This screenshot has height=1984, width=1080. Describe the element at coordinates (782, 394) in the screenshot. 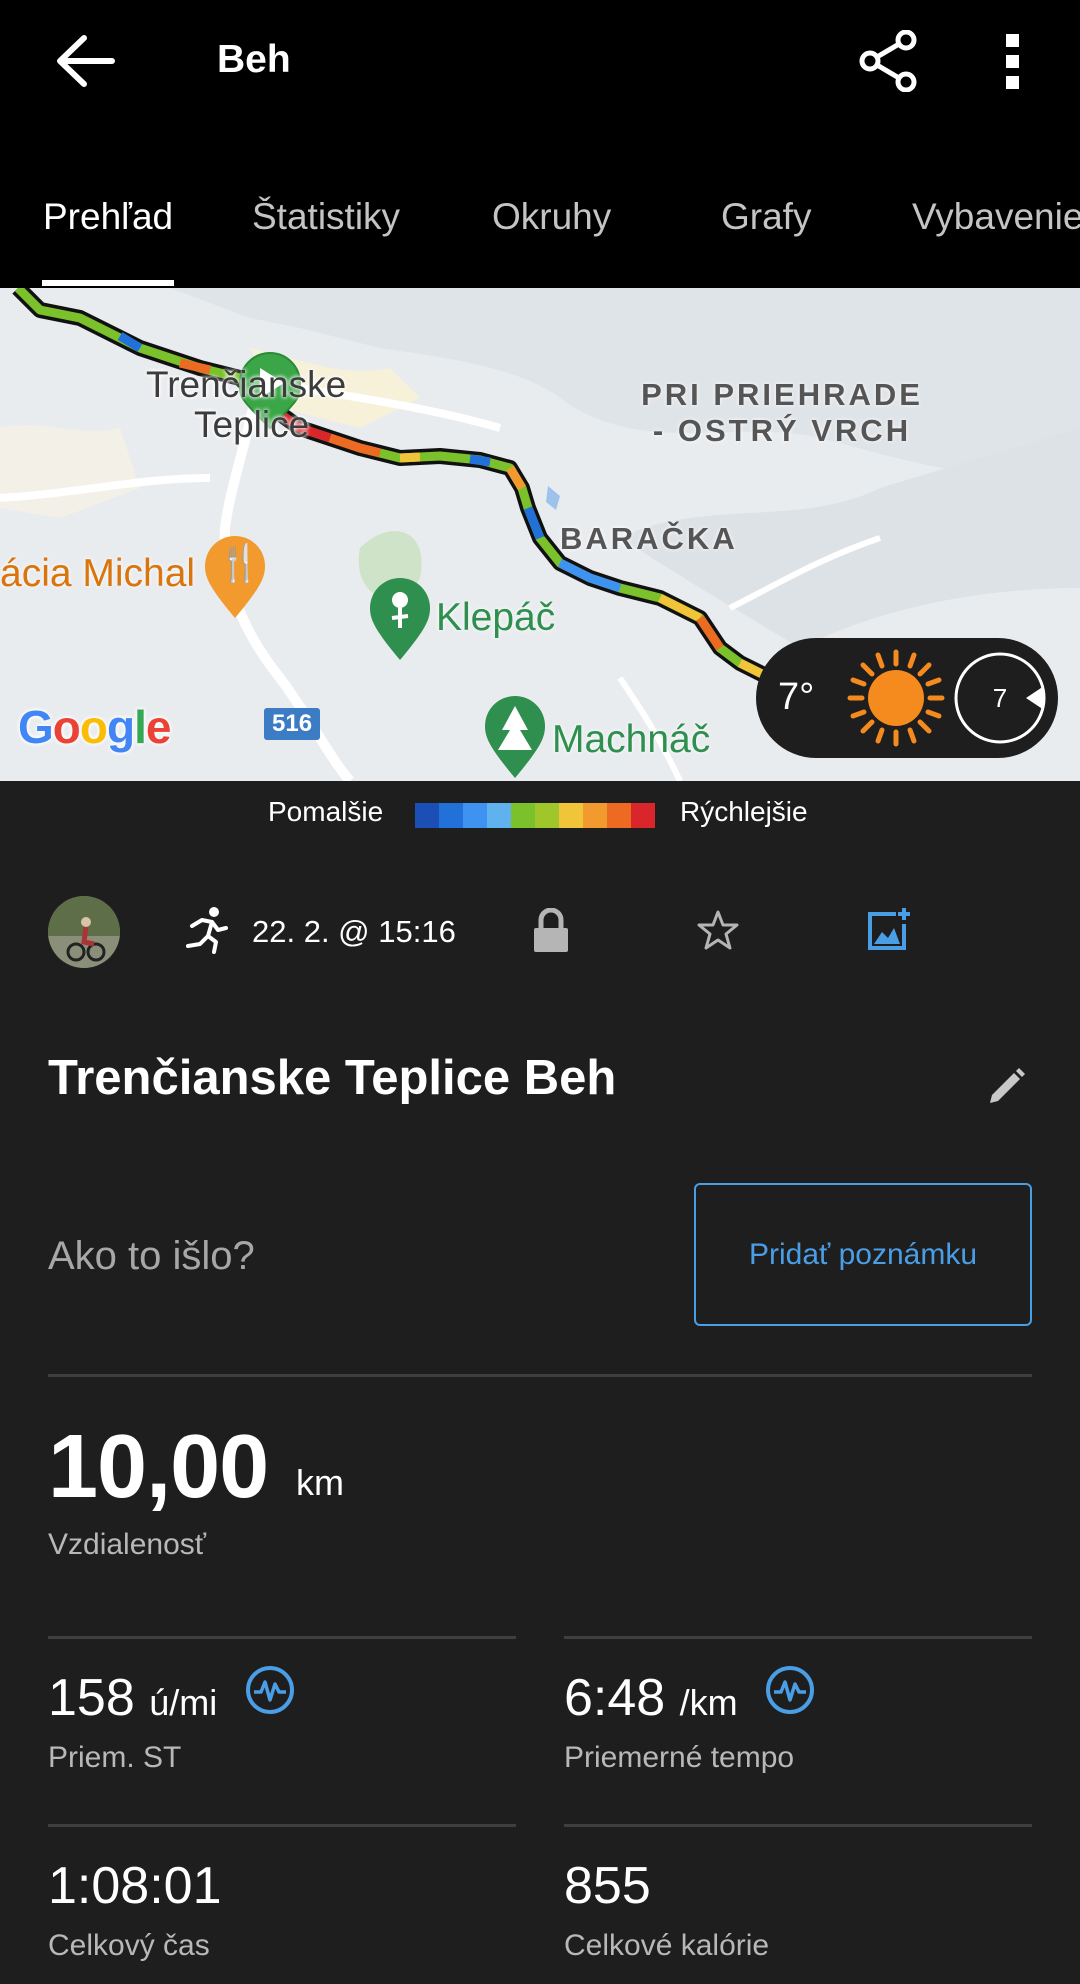

I see `map-label-area-line1: PRI PRIEHRADE` at that location.